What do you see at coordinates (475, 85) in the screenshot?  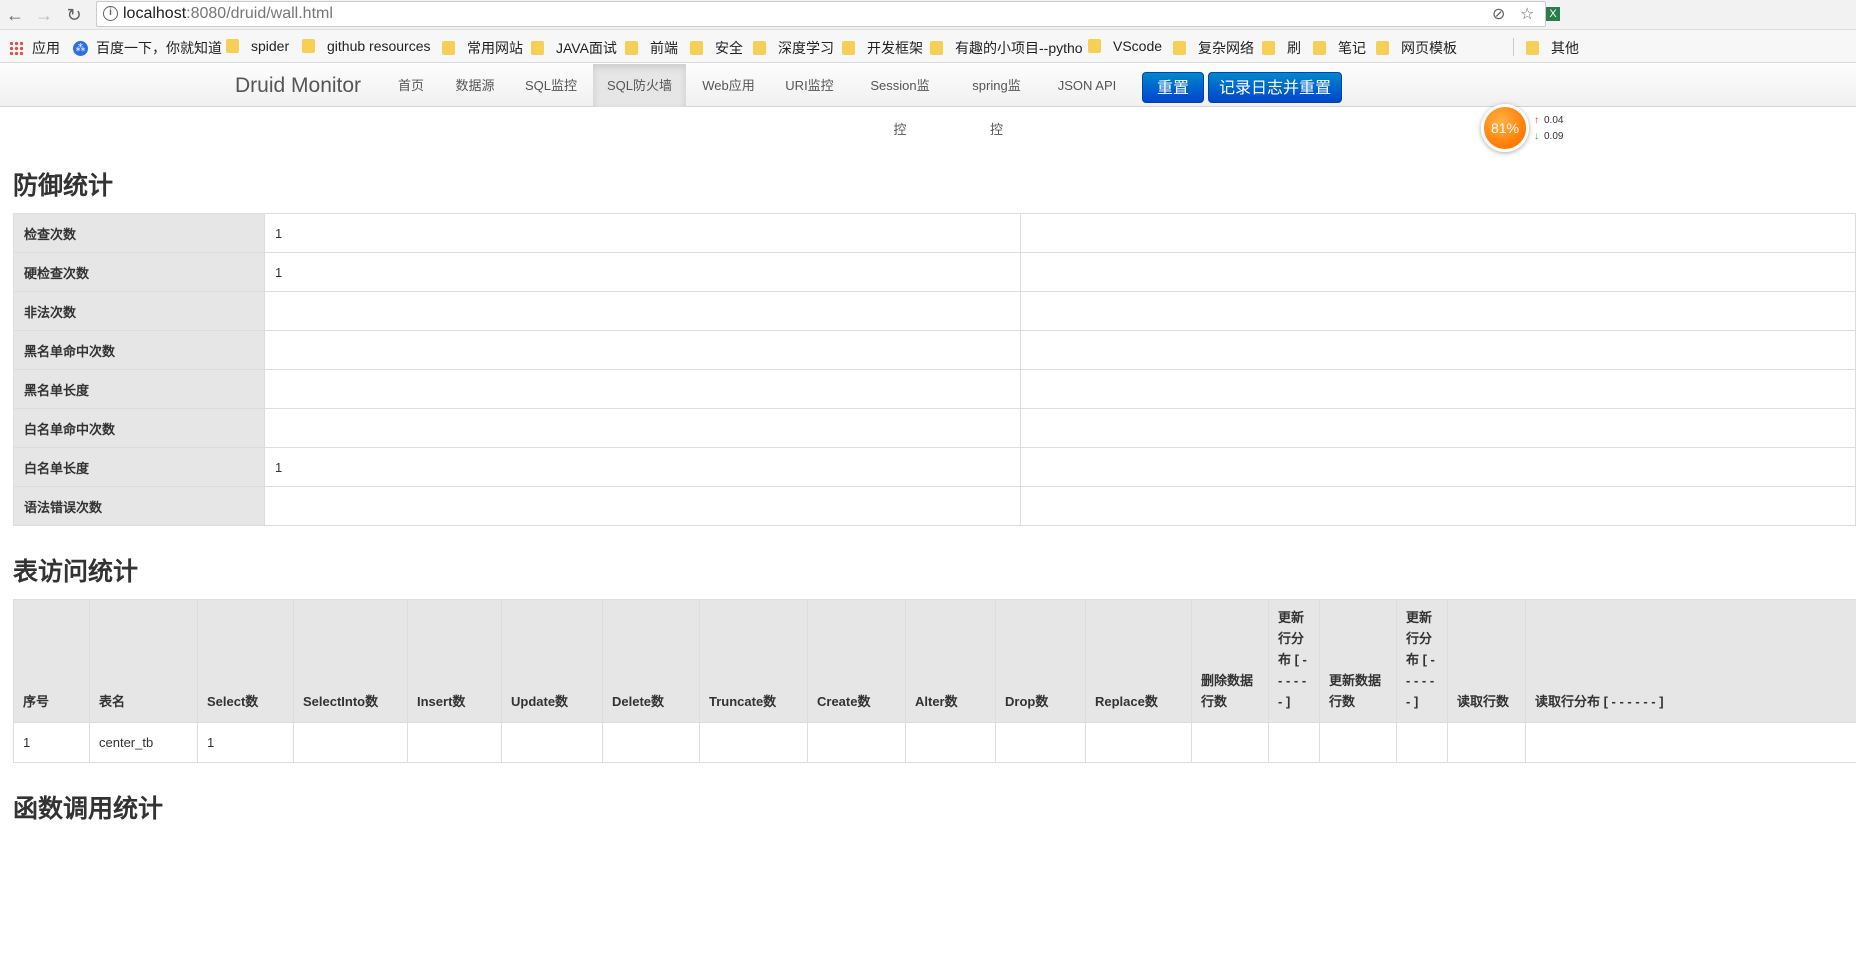 I see `nav-item: 数据源` at bounding box center [475, 85].